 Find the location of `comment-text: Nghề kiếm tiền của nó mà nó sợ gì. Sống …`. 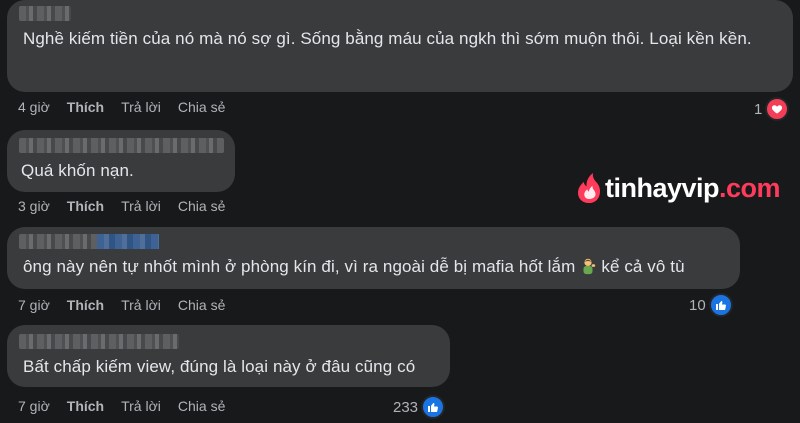

comment-text: Nghề kiếm tiền của nó mà nó sợ gì. Sống … is located at coordinates (387, 38).